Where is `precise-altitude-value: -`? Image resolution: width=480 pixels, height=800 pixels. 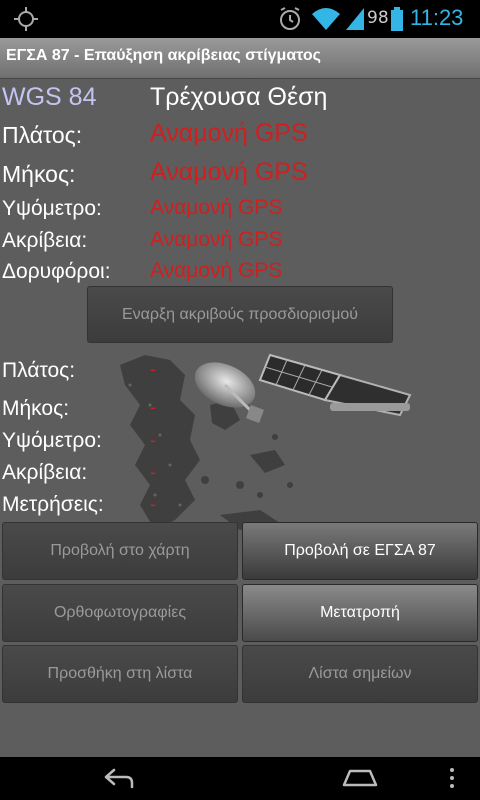 precise-altitude-value: - is located at coordinates (153, 440).